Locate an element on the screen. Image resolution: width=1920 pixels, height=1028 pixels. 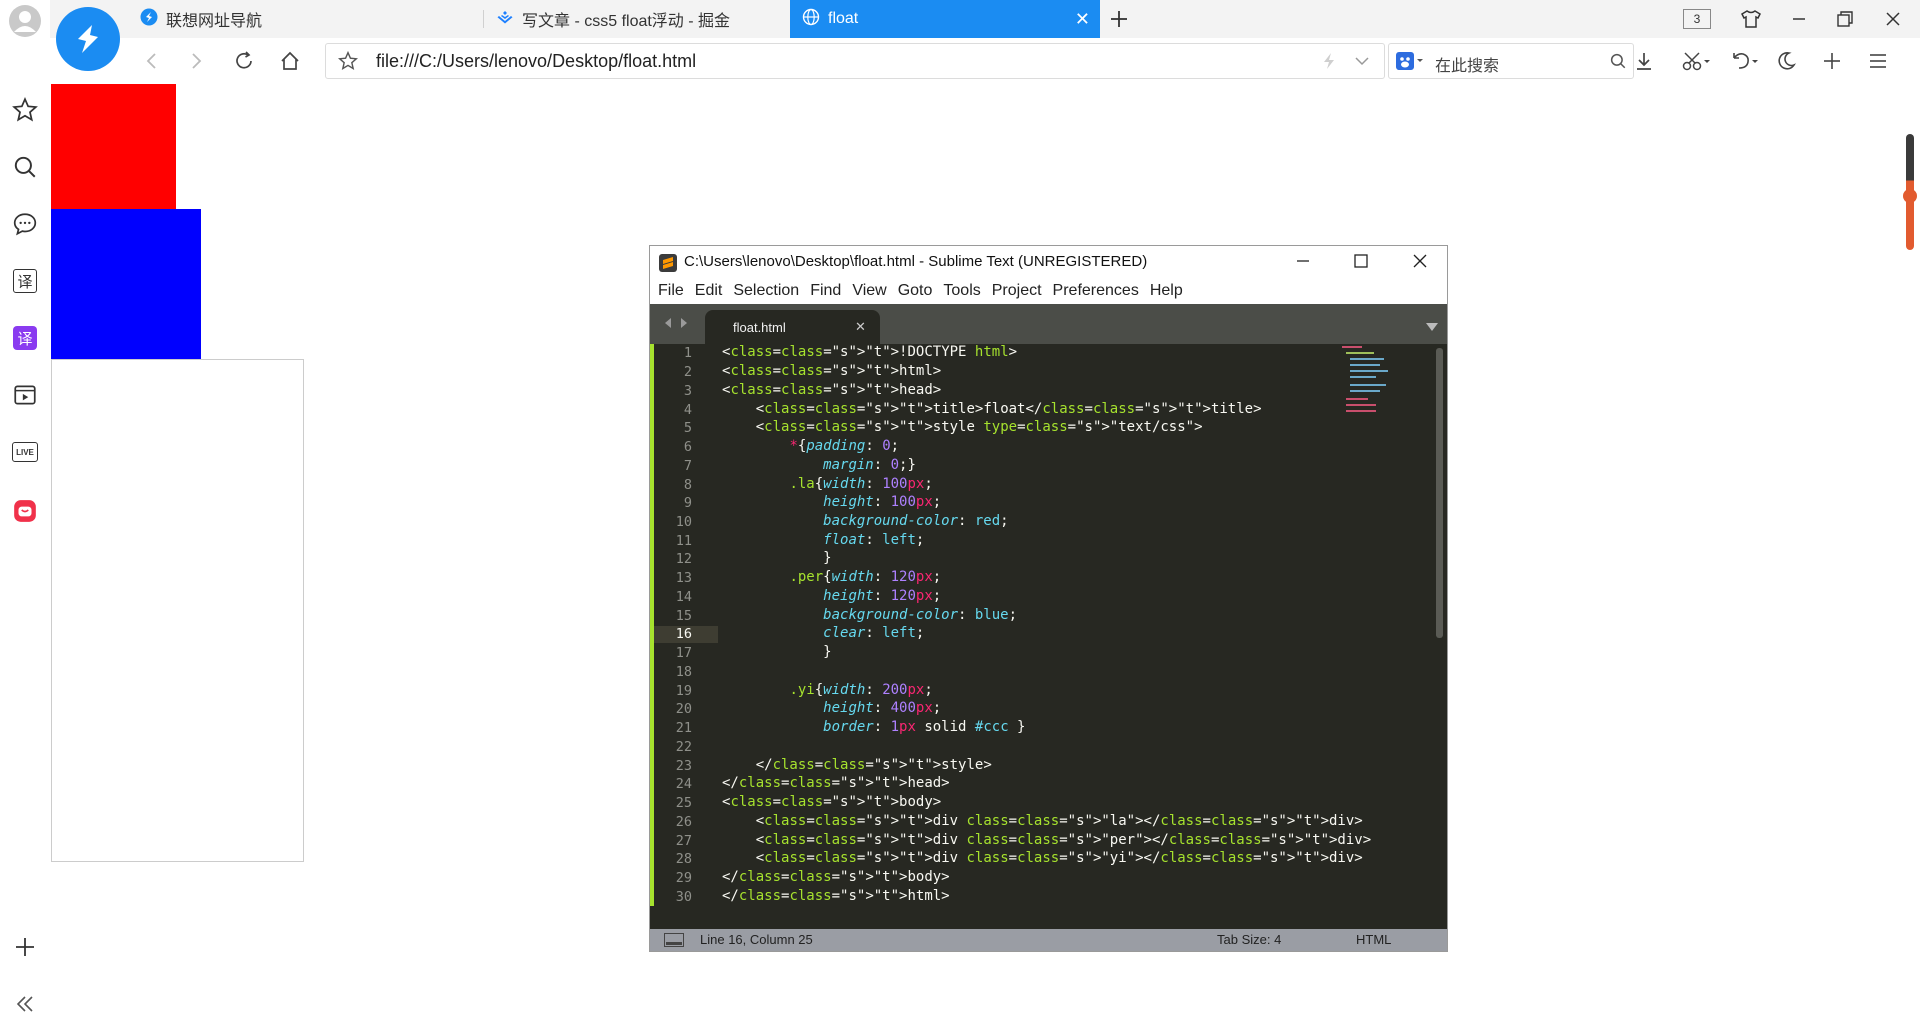
sublime-minimize-icon is located at coordinates (1303, 263).